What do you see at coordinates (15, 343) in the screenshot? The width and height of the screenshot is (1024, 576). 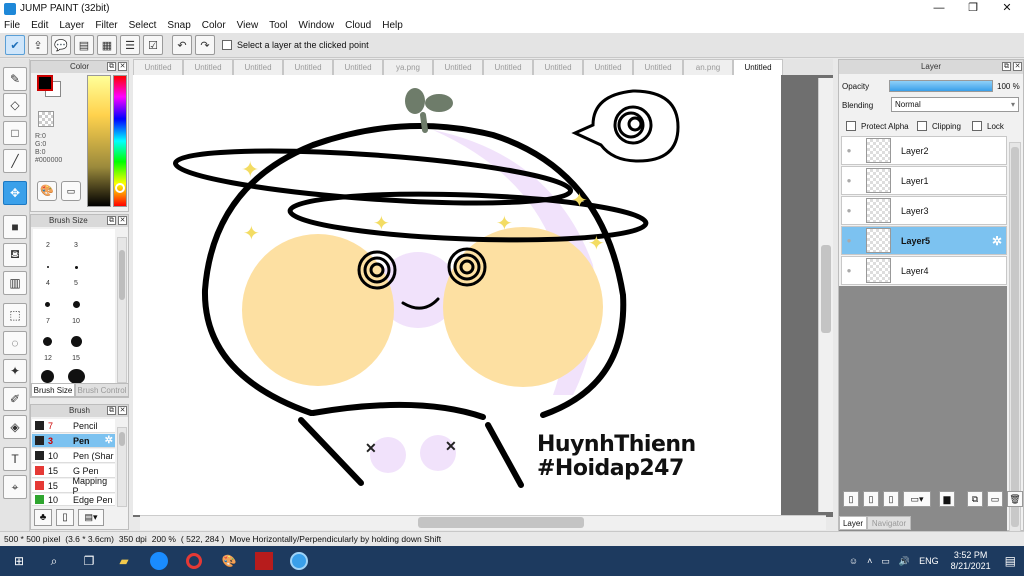 I see `lasso-tool-icon: ◌` at bounding box center [15, 343].